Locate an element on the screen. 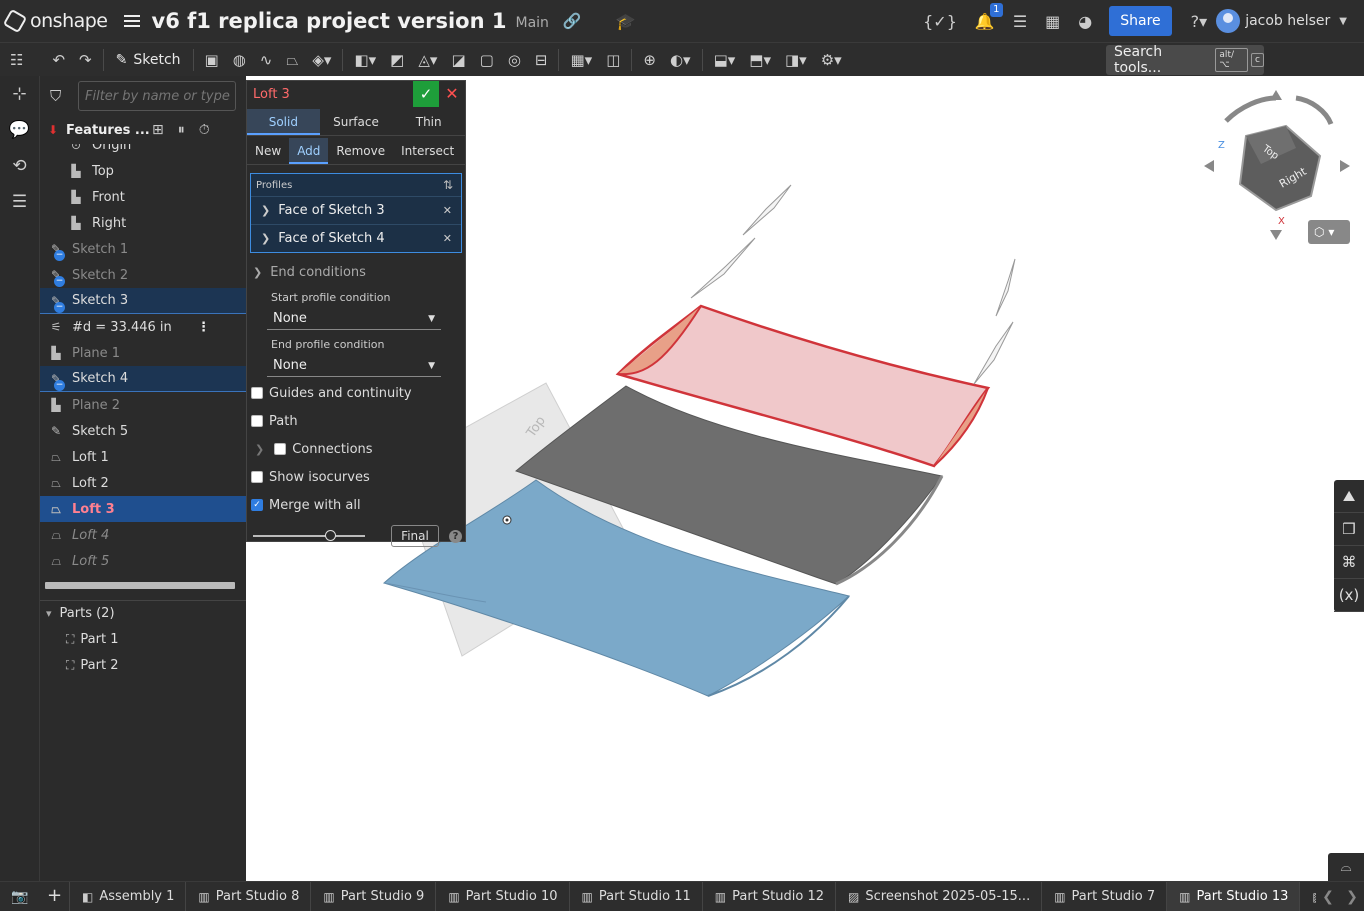 The image size is (1364, 911). connections-checkbox is located at coordinates (280, 449).